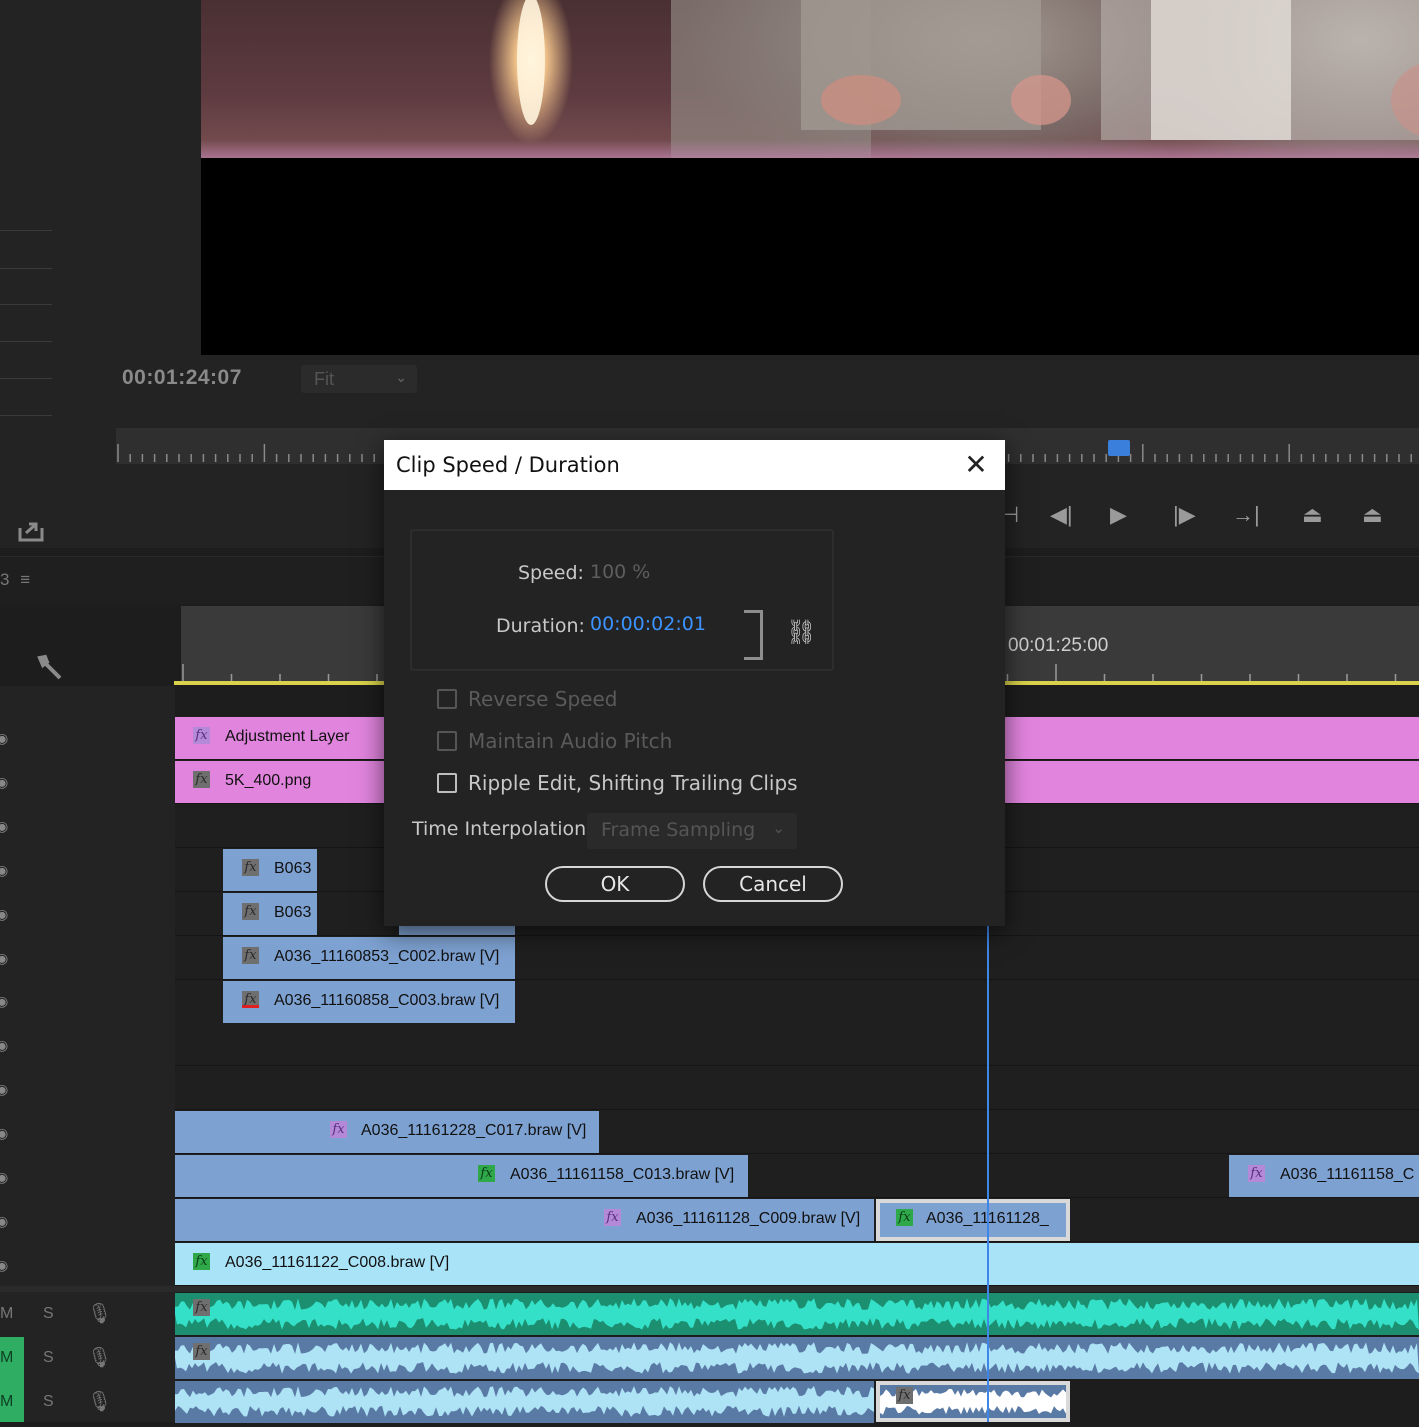 Image resolution: width=1419 pixels, height=1427 pixels. I want to click on select-value: Frame Sampling, so click(678, 830).